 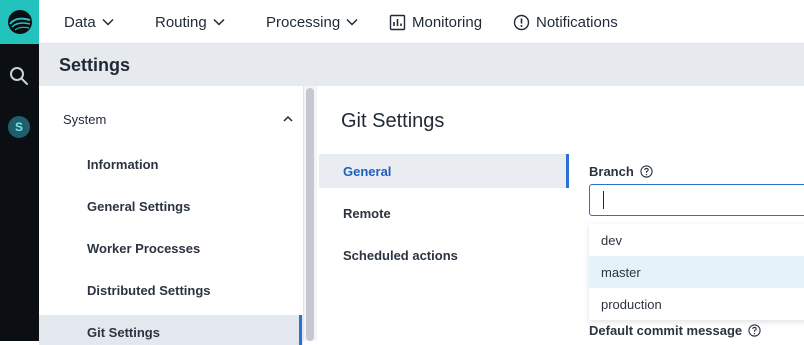 I want to click on nav-routing-label: Routing, so click(x=181, y=22).